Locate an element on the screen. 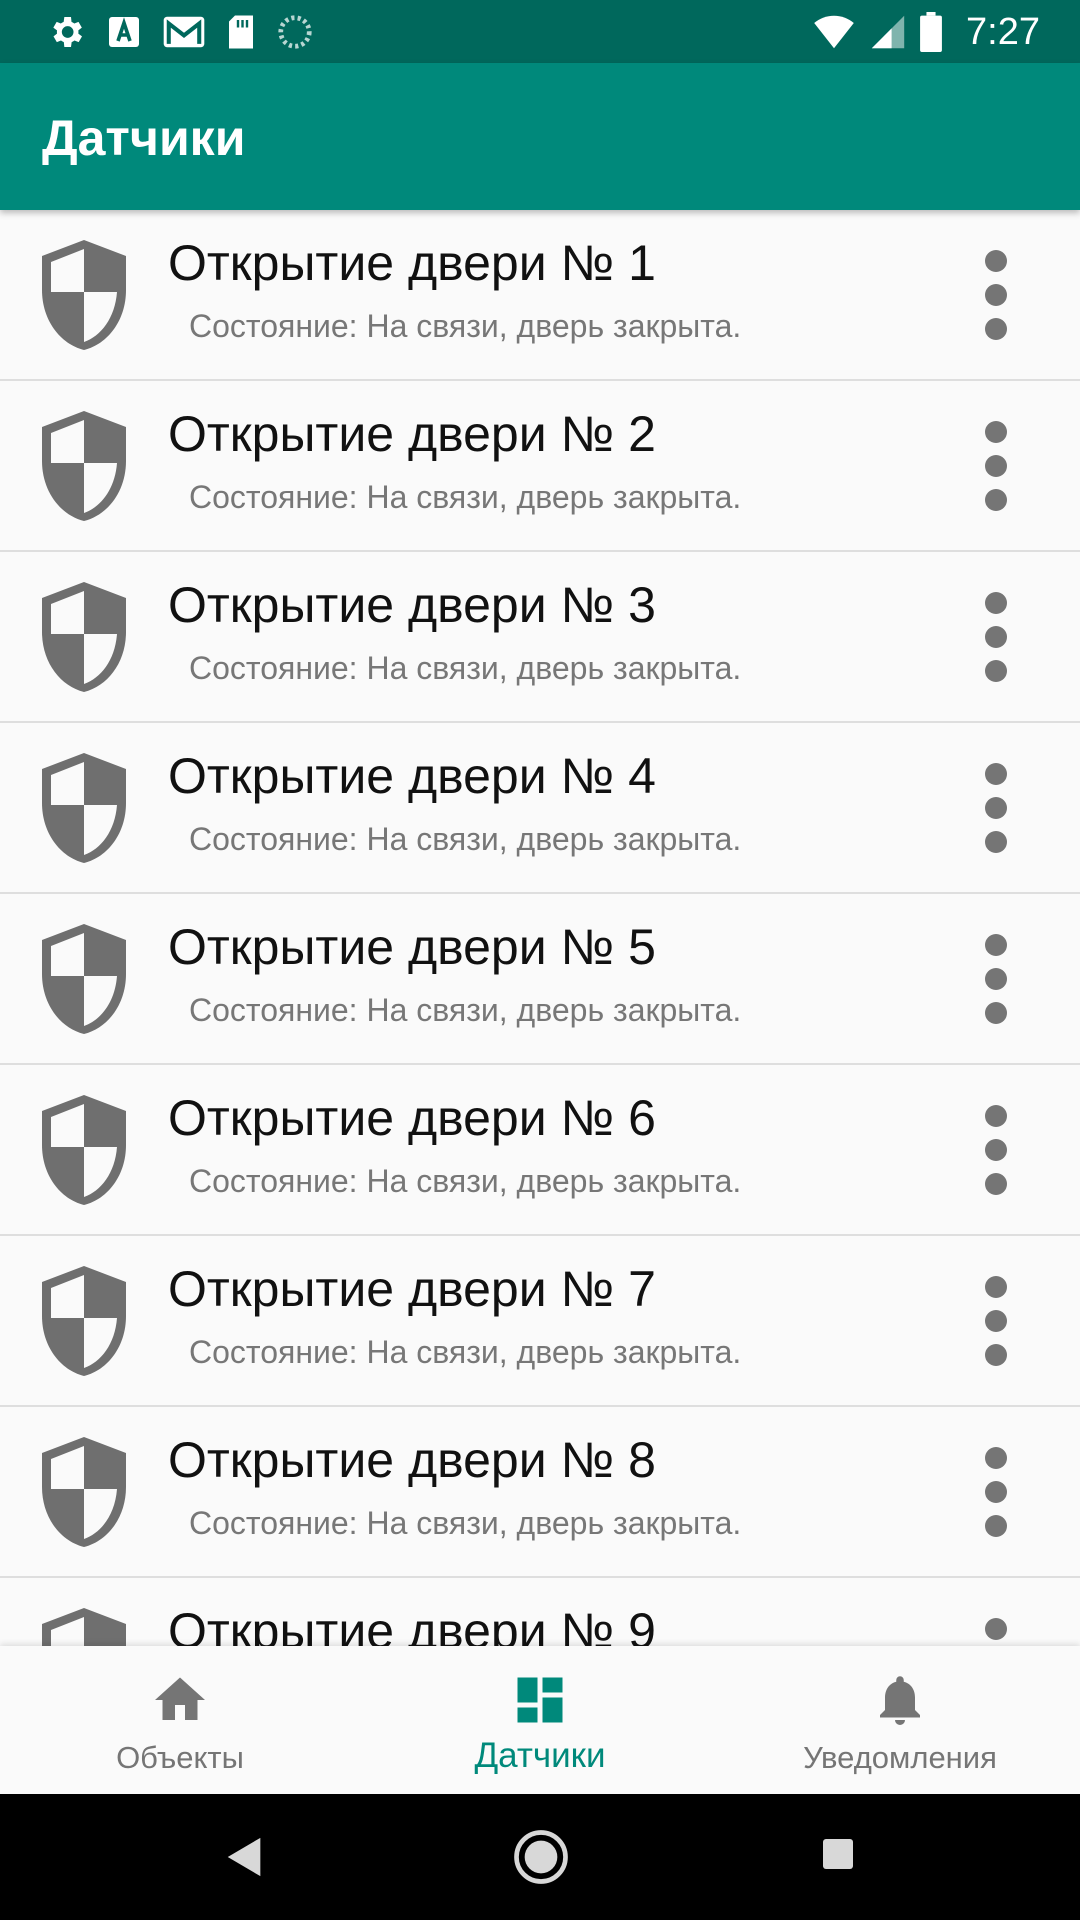 The image size is (1080, 1920). sensor-title: Открытие двери № 9 is located at coordinates (412, 1624).